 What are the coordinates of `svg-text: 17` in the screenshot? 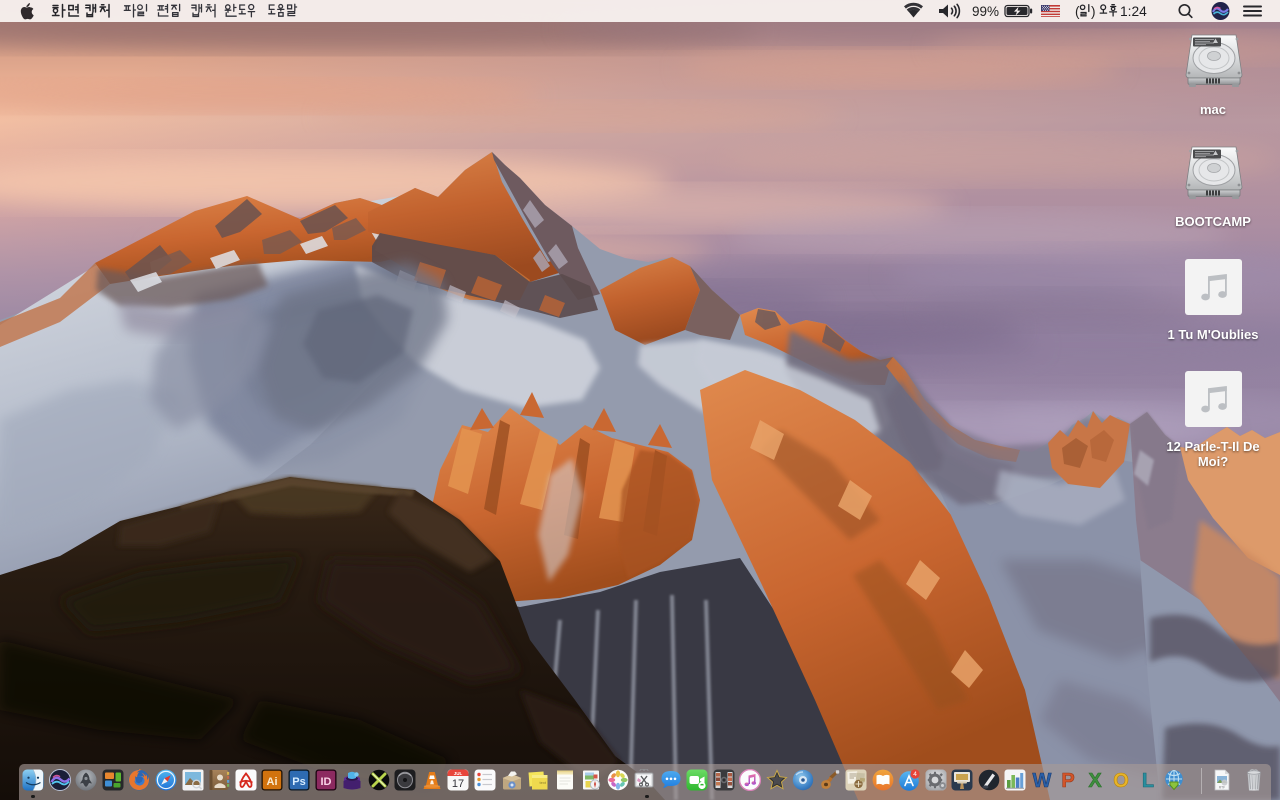 It's located at (458, 784).